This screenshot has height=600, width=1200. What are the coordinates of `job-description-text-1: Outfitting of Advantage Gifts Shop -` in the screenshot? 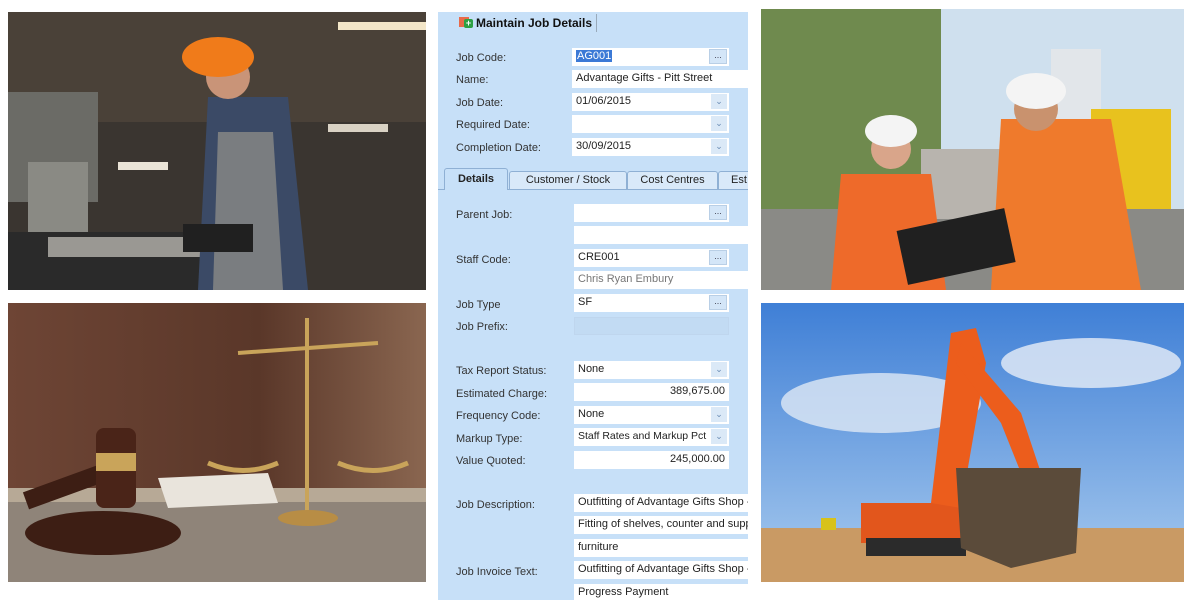 It's located at (663, 502).